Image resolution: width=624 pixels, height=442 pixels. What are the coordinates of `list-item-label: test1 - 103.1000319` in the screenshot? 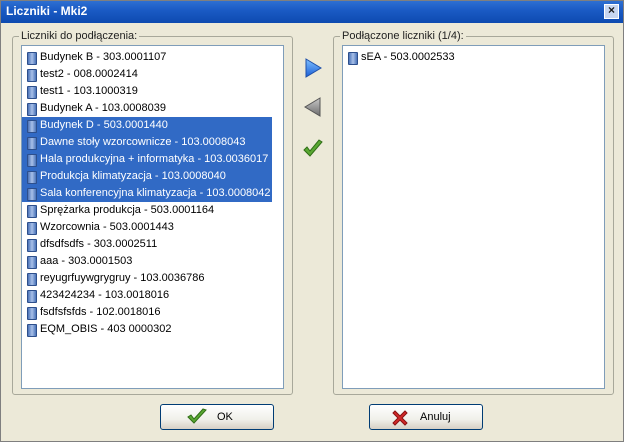 It's located at (89, 91).